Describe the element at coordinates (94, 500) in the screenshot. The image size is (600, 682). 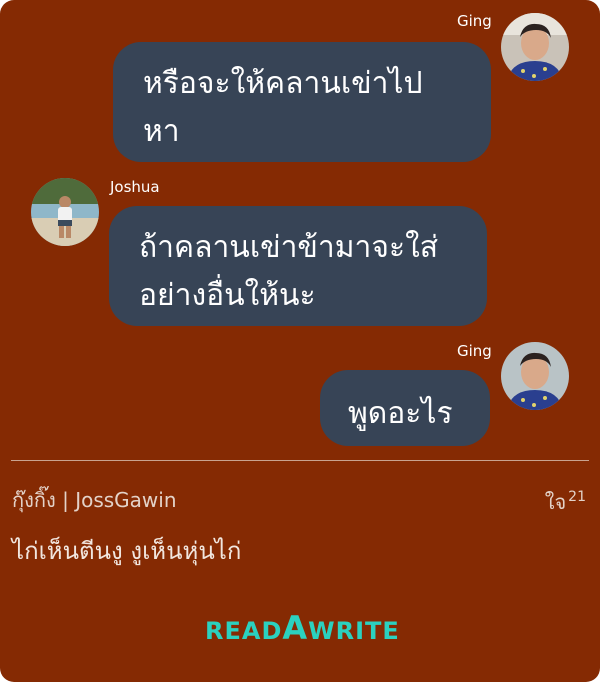
I see `author-credit: กุ๊งกิ๊ง | JossGawin` at that location.